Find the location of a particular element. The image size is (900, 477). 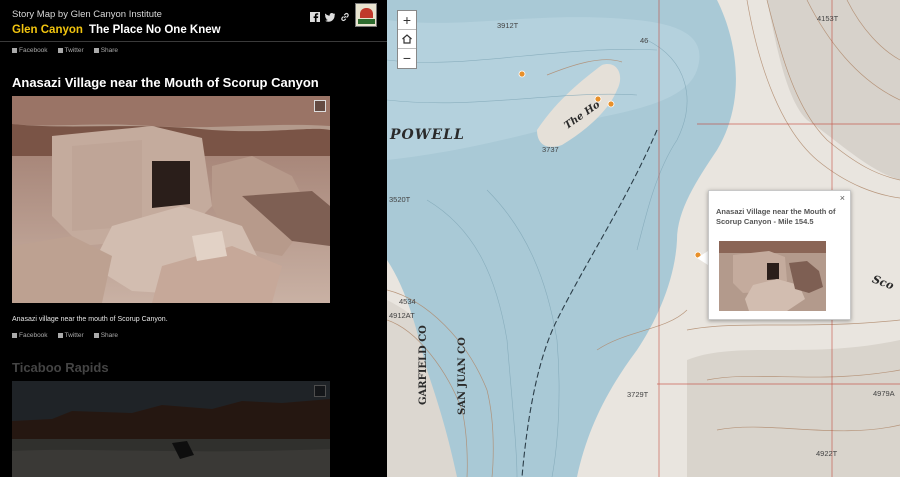

label-garfield-co: GARFIELD CO is located at coordinates (423, 365).